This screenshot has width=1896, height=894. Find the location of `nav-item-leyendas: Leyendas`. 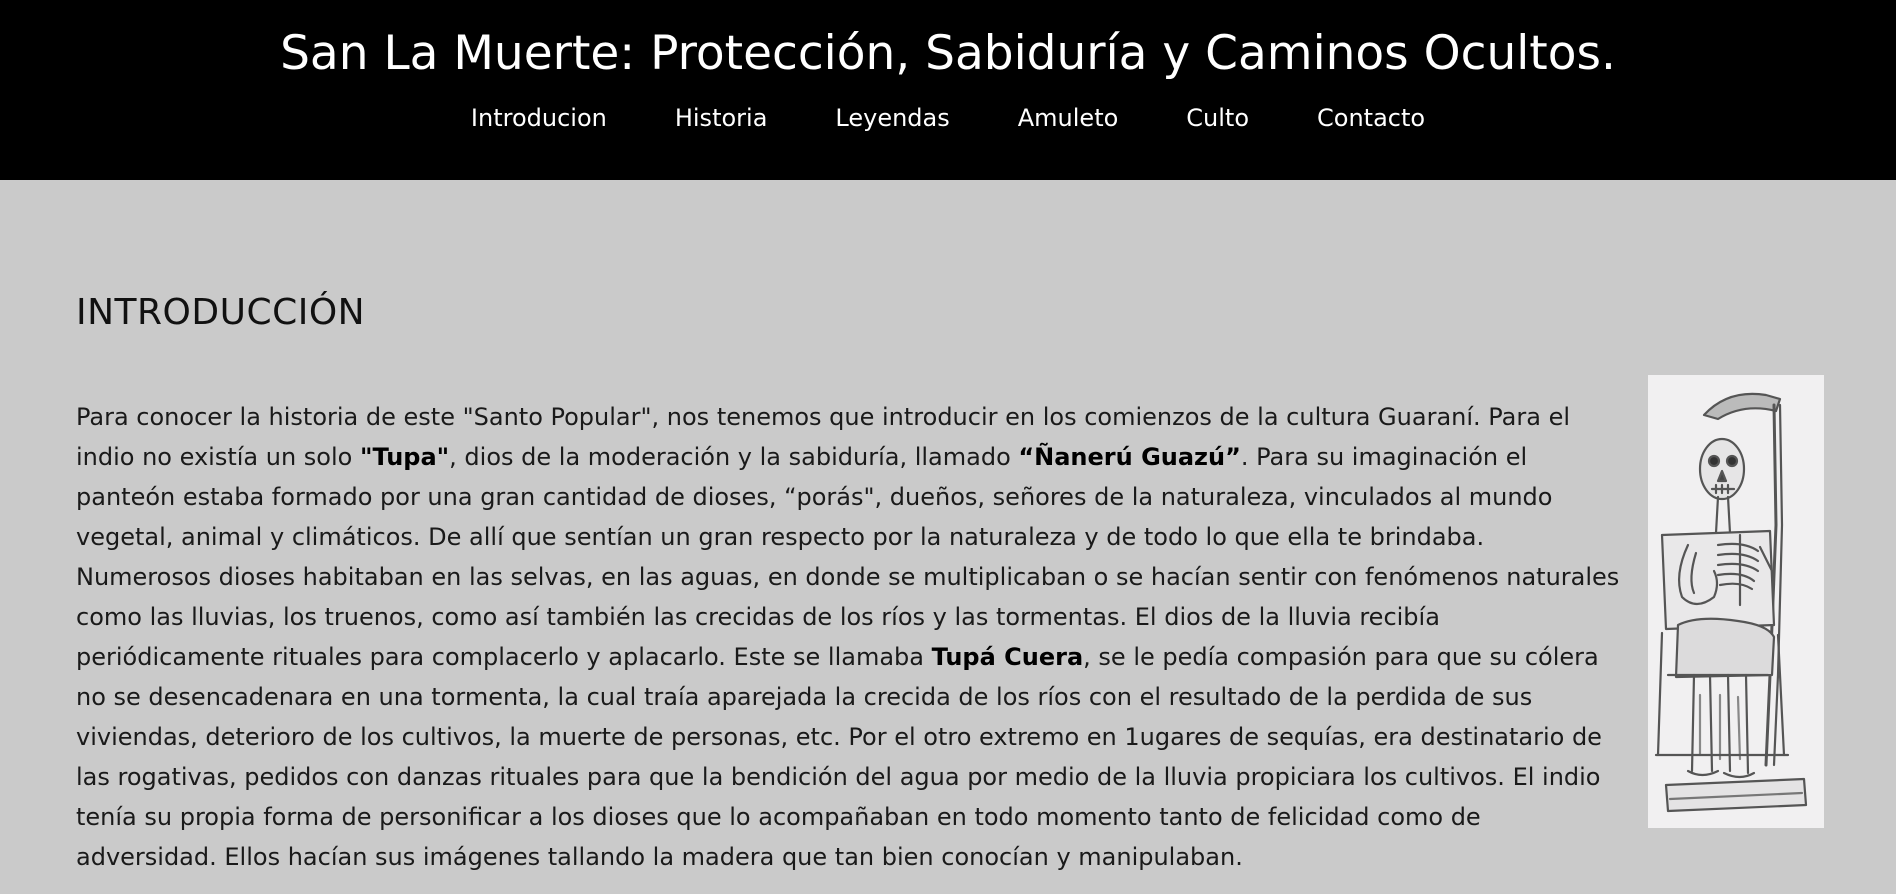

nav-item-leyendas: Leyendas is located at coordinates (892, 118).